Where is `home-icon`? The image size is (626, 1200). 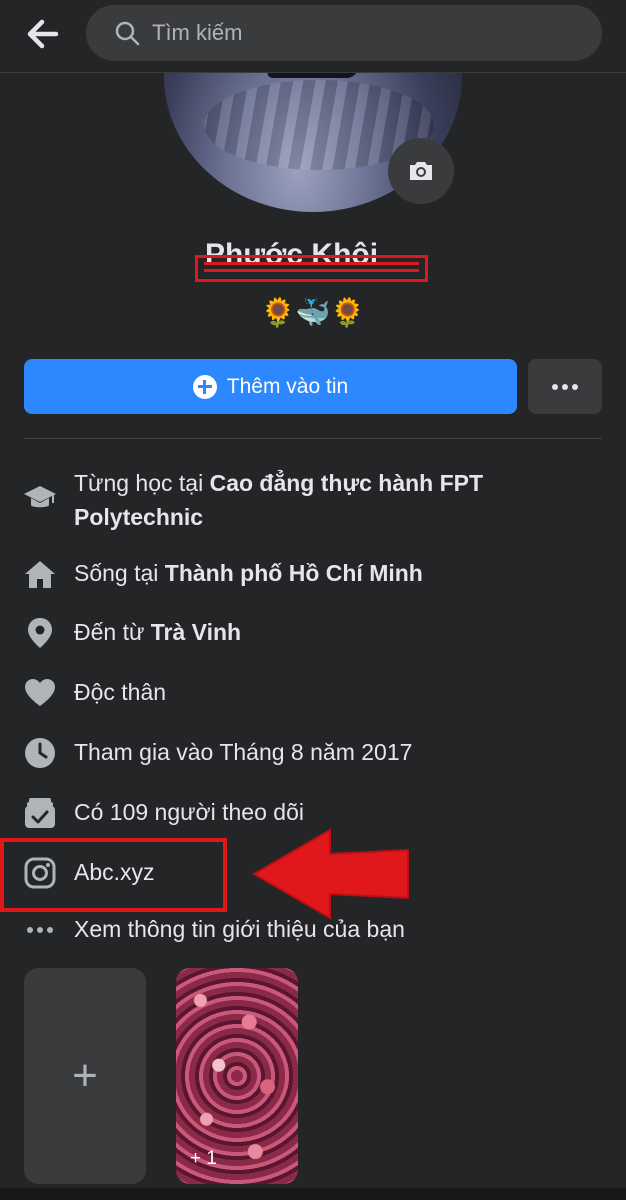
home-icon is located at coordinates (40, 574).